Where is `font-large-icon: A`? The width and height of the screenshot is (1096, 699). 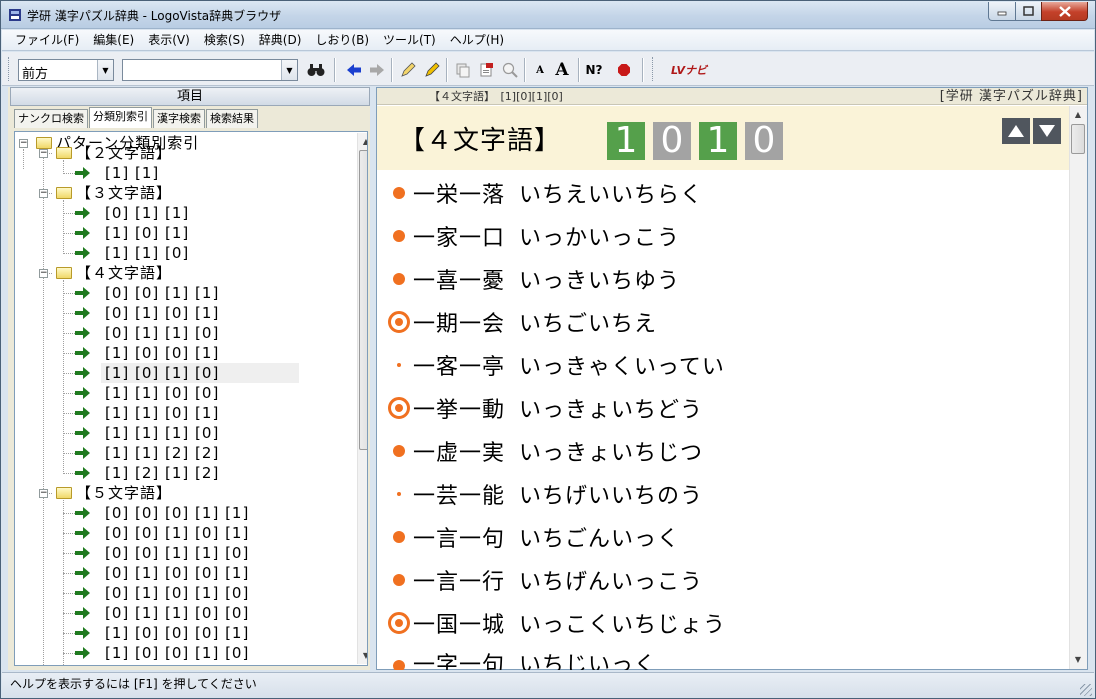 font-large-icon: A is located at coordinates (562, 70).